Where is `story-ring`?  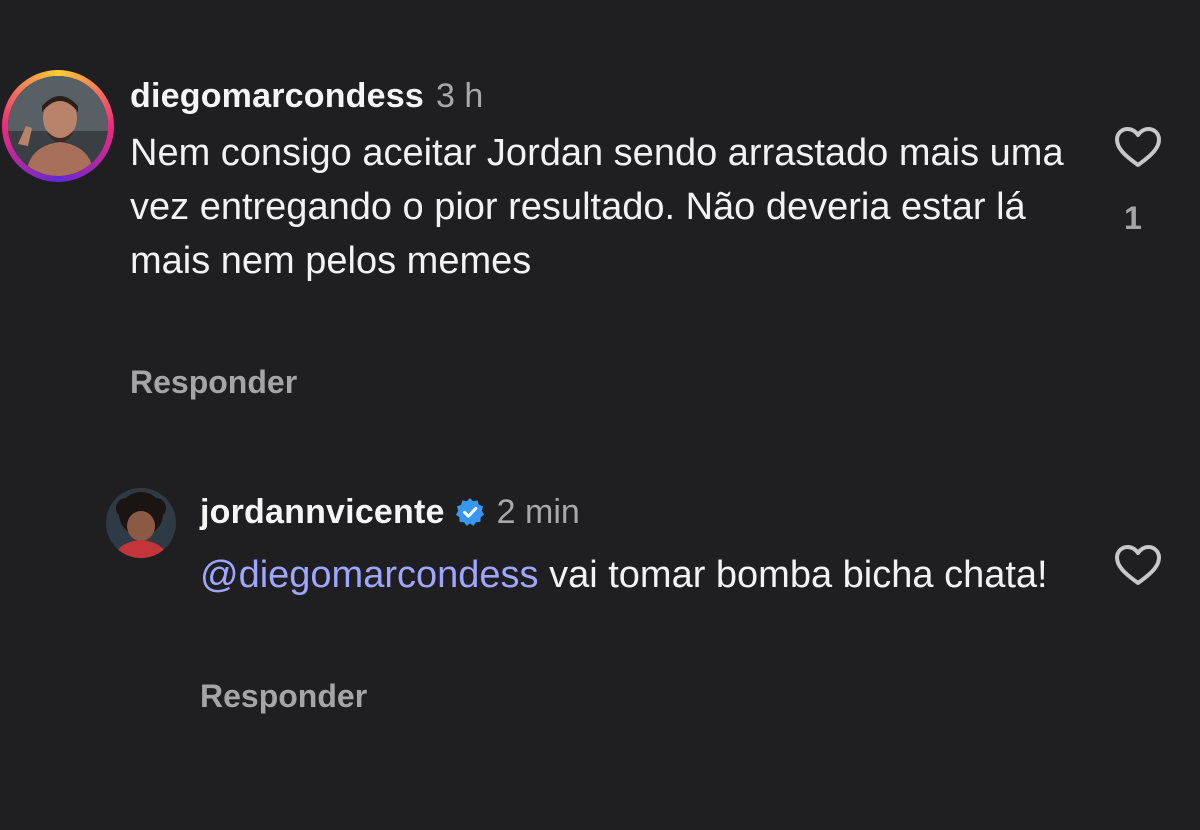
story-ring is located at coordinates (58, 126).